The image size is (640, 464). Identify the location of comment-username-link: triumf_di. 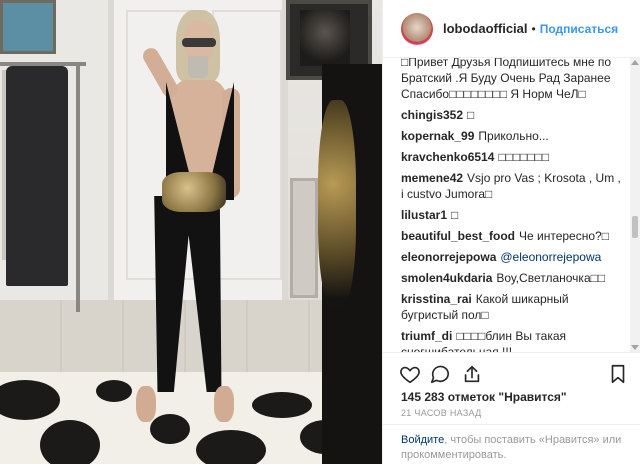
(426, 336).